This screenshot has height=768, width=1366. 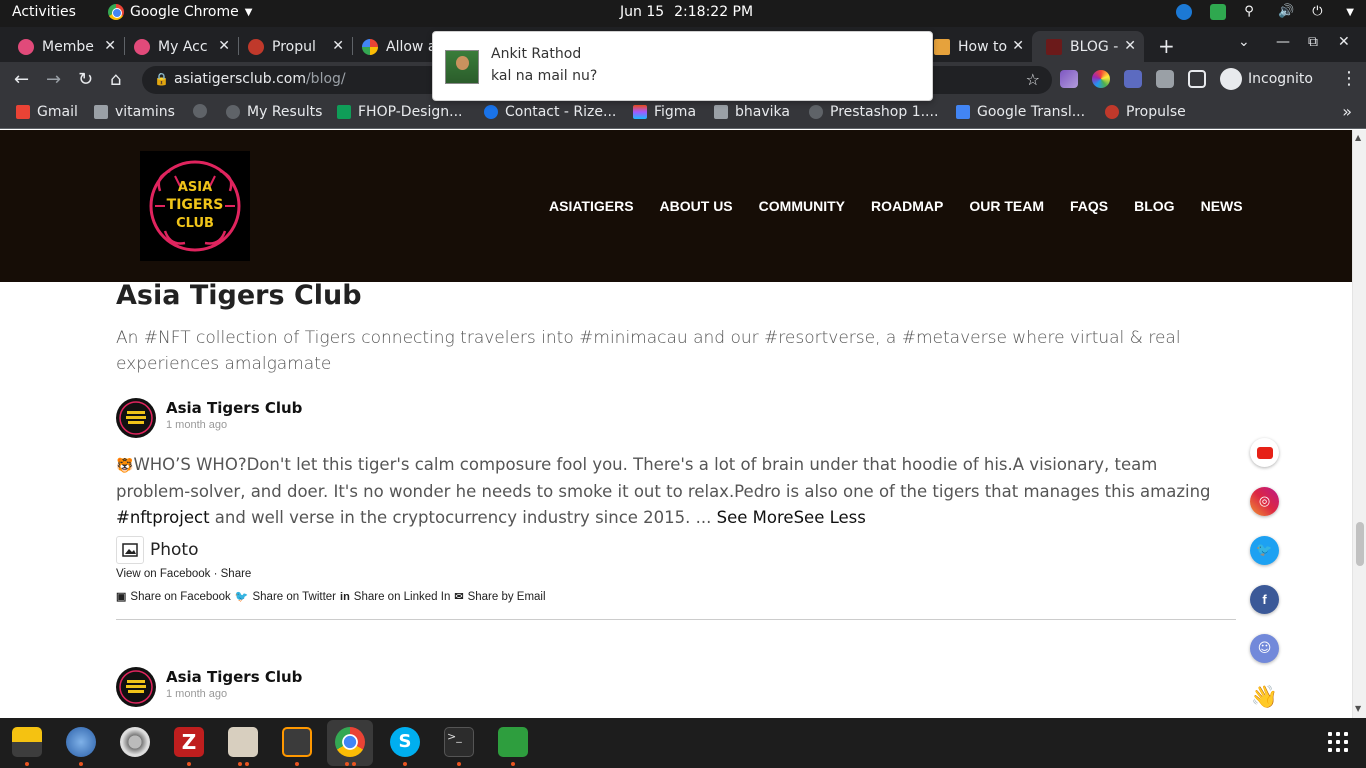 What do you see at coordinates (179, 46) in the screenshot?
I see `tab-my-account: My Acc ✕` at bounding box center [179, 46].